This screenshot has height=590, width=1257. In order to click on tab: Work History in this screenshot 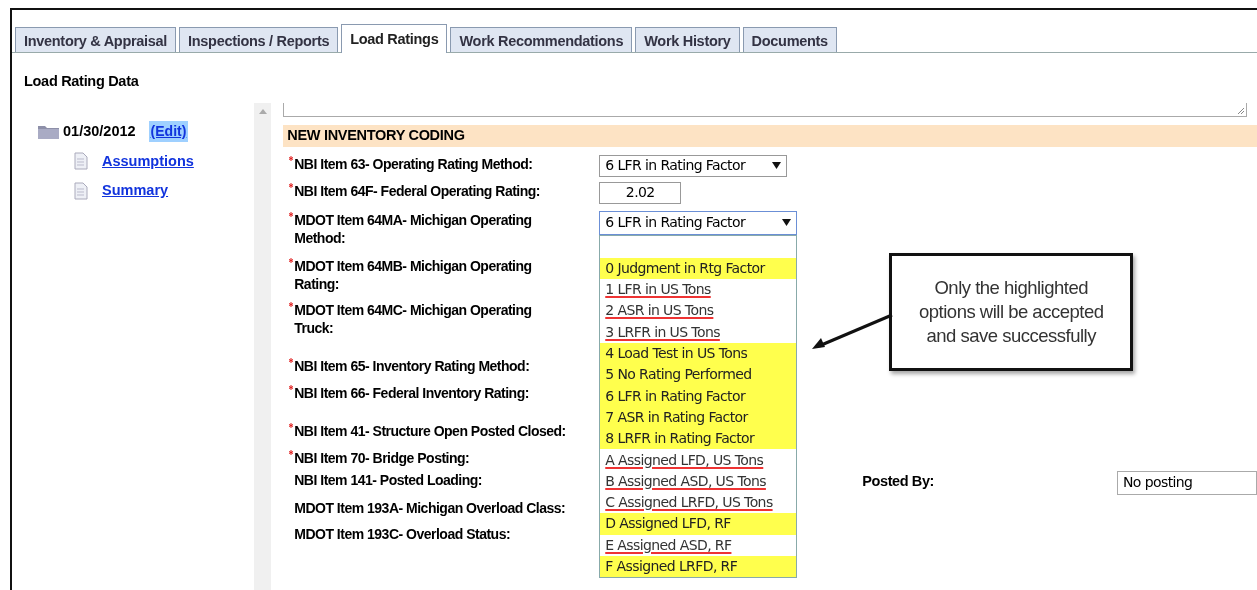, I will do `click(687, 39)`.